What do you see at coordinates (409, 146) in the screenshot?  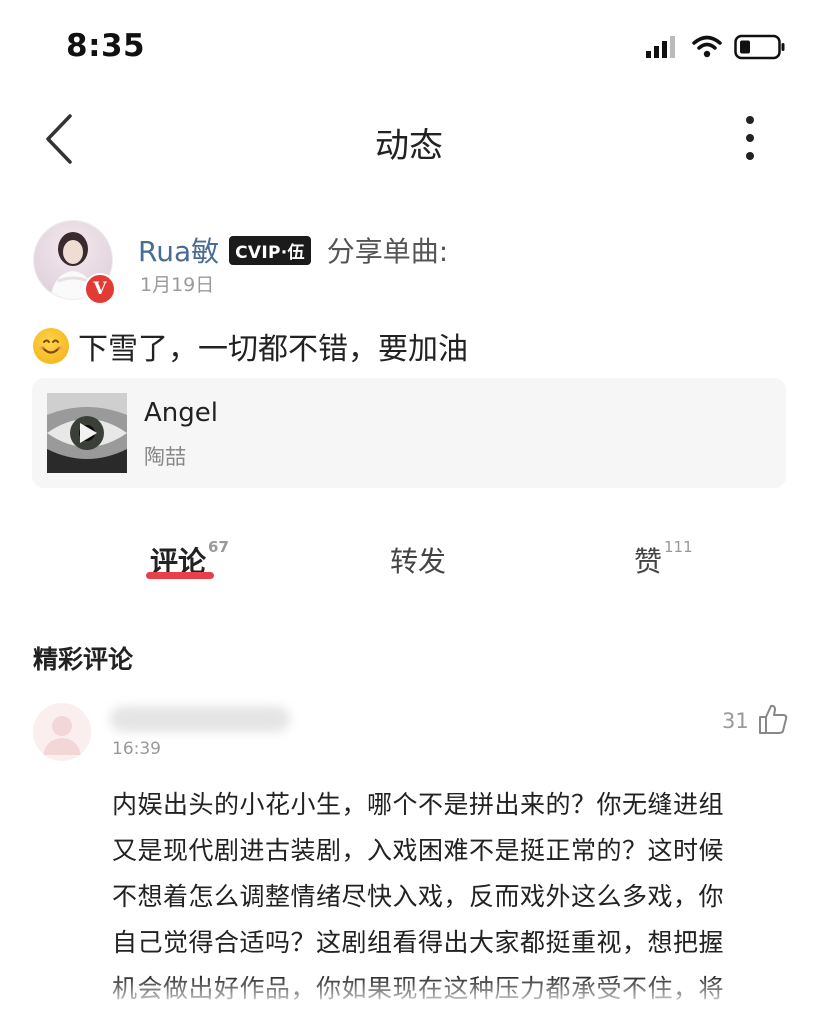 I see `page-title: 动态` at bounding box center [409, 146].